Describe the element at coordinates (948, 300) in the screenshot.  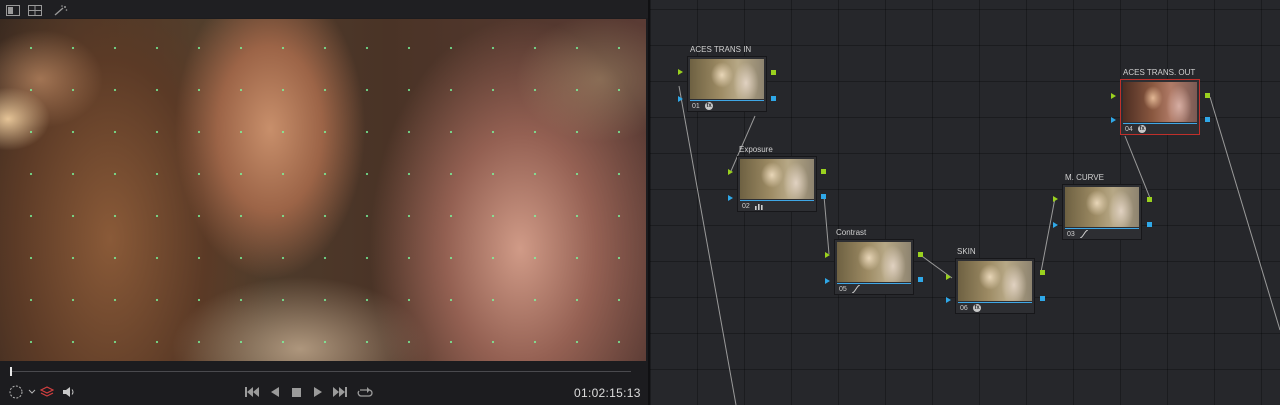
I see `node-06-key-input` at that location.